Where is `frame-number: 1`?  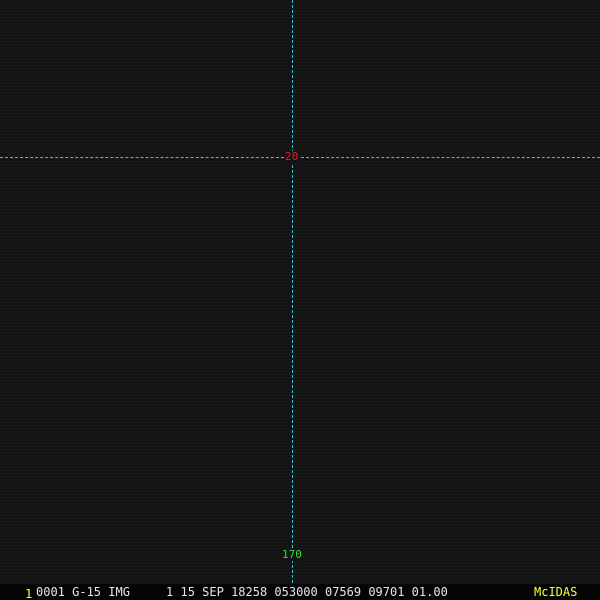
frame-number: 1 is located at coordinates (29, 593).